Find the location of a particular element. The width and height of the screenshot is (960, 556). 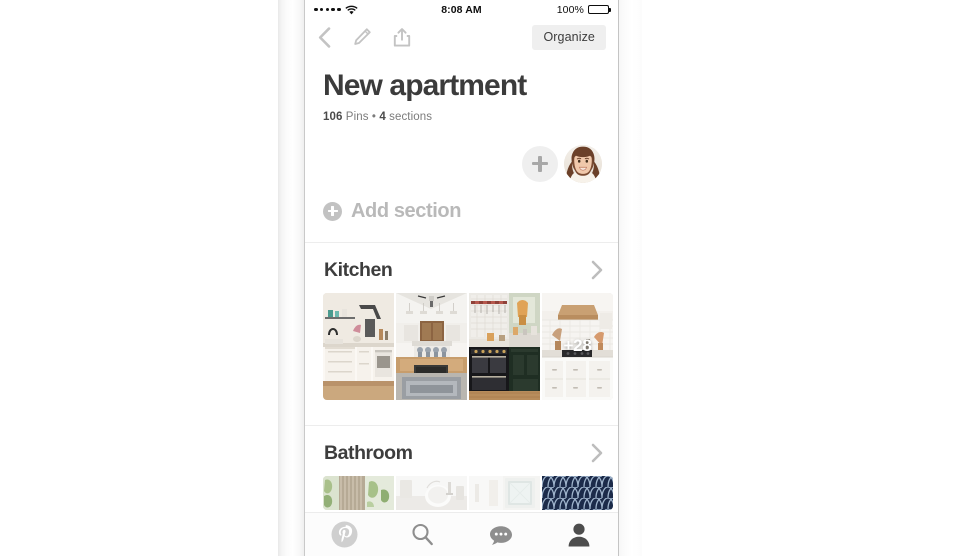

circle-plus-icon is located at coordinates (332, 211).